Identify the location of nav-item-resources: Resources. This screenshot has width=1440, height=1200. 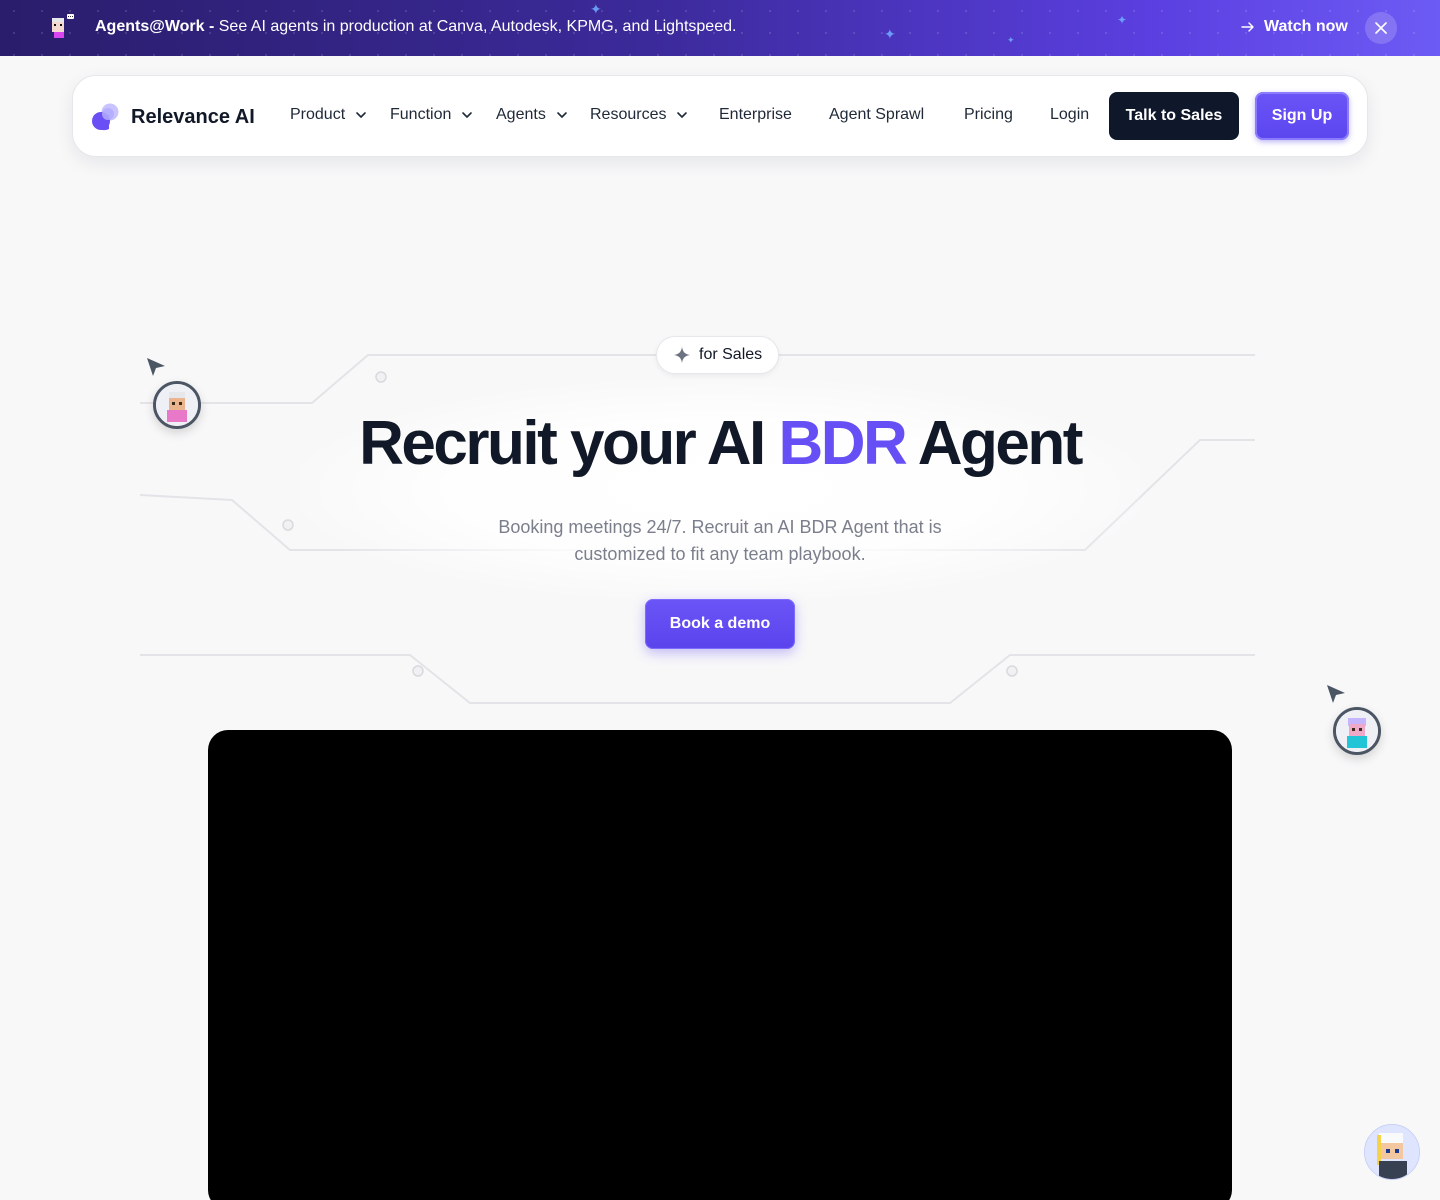
(639, 115).